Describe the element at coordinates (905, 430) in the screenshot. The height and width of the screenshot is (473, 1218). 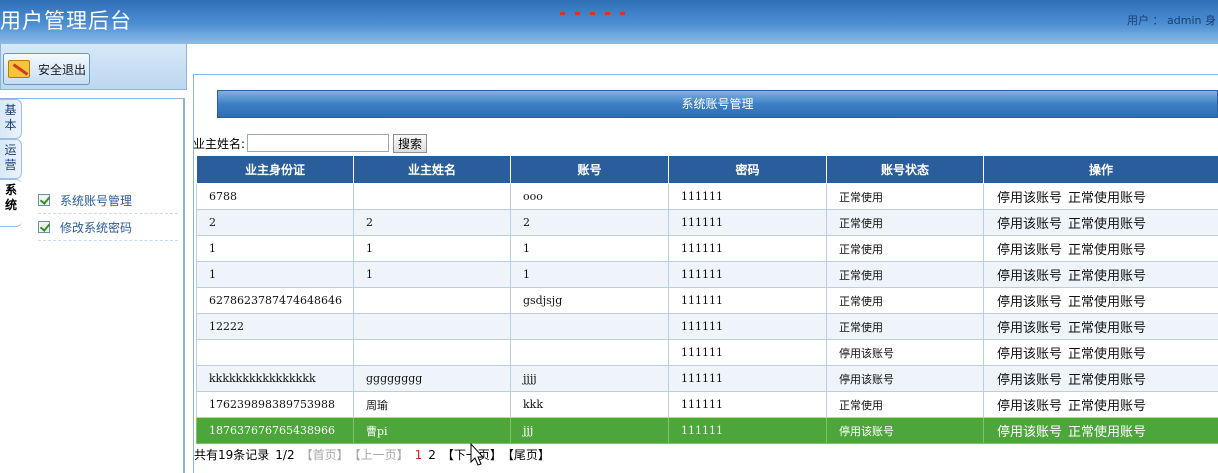
I see `cell-status: 停用该账号` at that location.